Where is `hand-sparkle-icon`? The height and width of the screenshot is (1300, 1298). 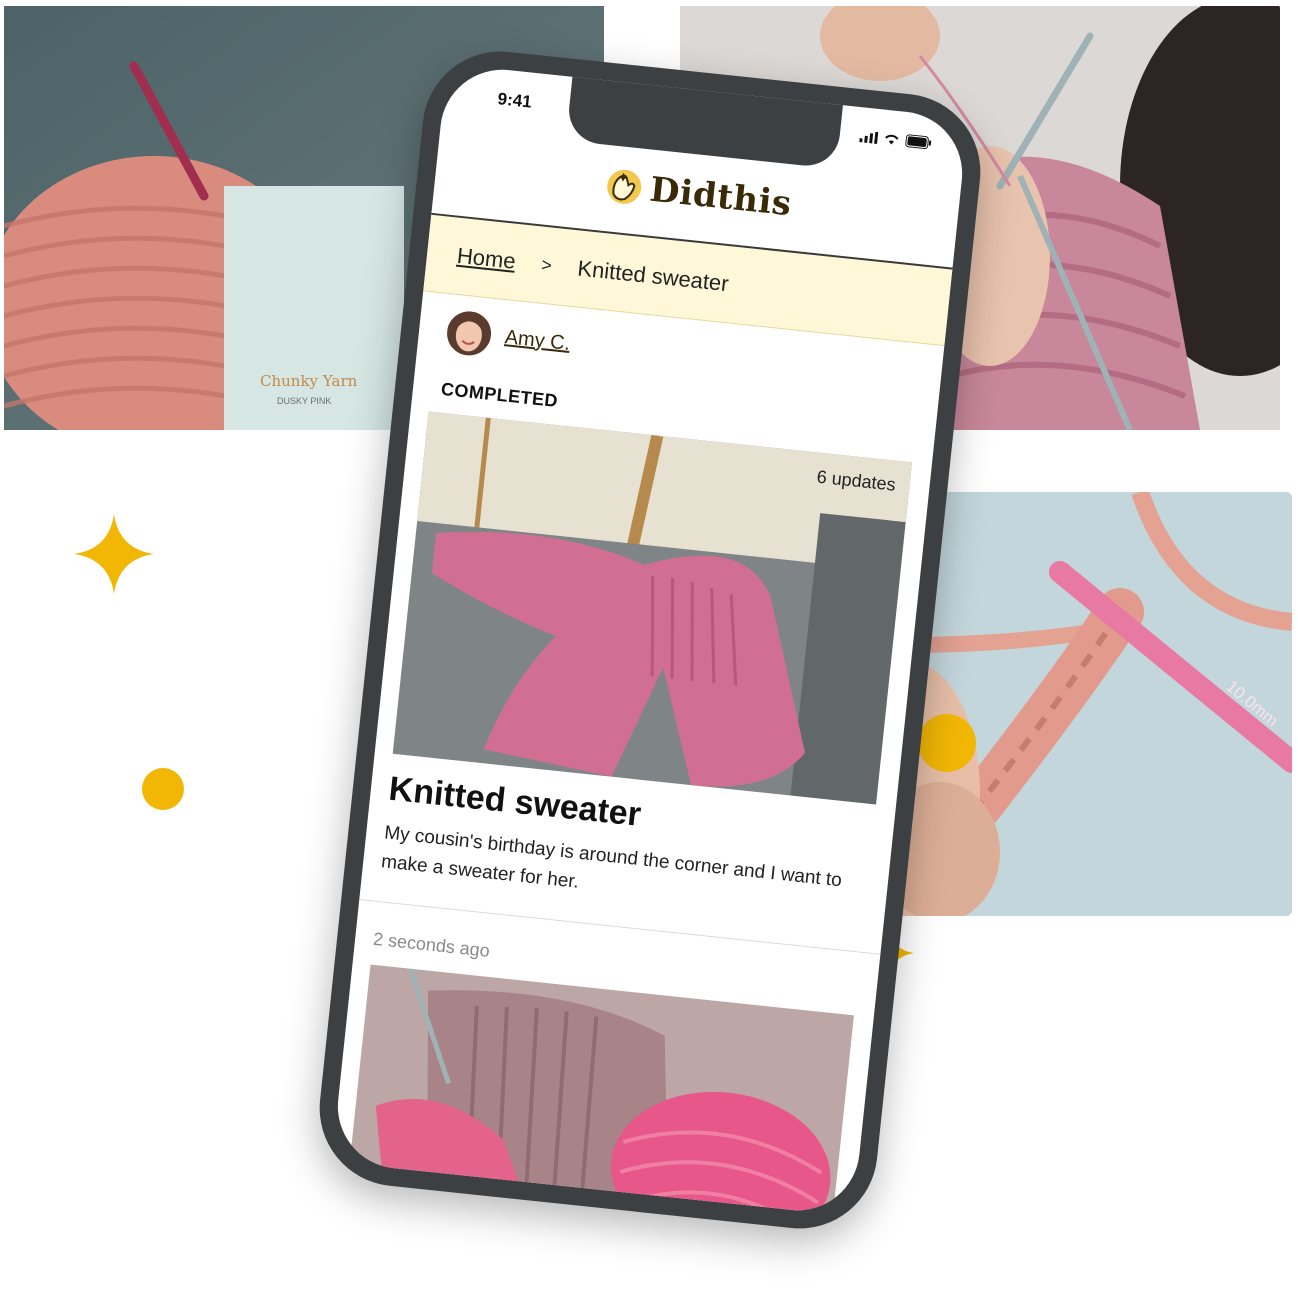 hand-sparkle-icon is located at coordinates (624, 186).